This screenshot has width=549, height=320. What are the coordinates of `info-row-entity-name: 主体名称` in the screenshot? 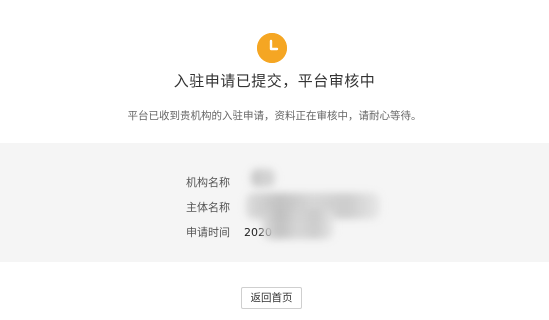 It's located at (215, 207).